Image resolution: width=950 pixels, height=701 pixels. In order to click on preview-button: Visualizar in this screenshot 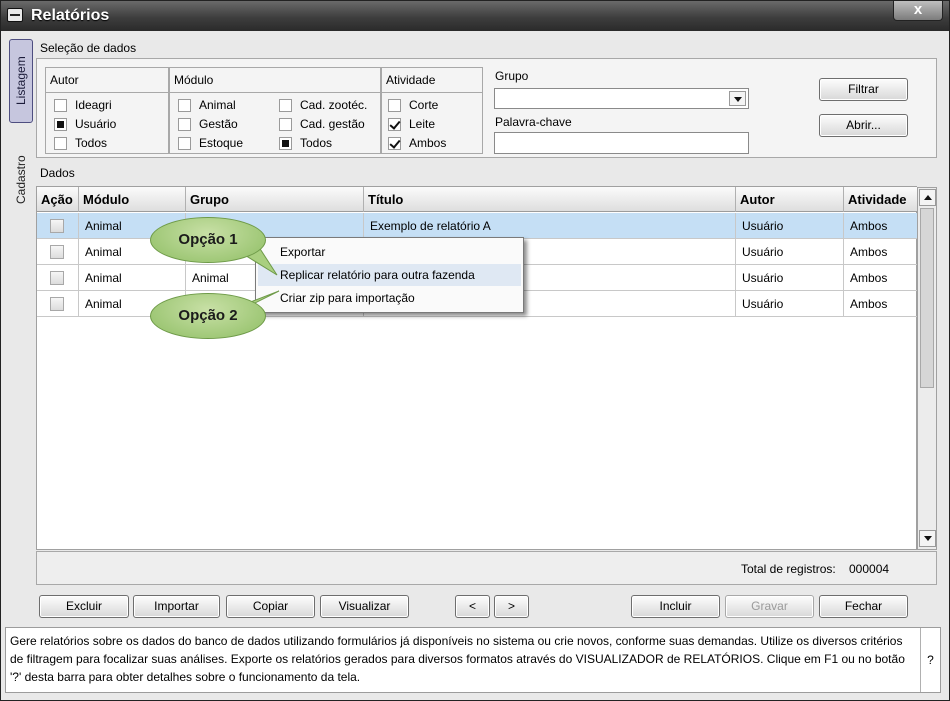, I will do `click(364, 606)`.